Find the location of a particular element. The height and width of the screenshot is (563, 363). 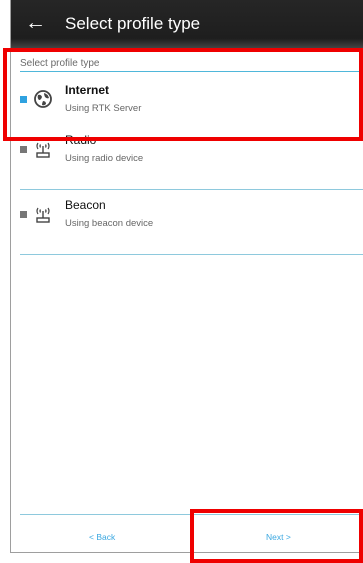

next-button: Next > is located at coordinates (278, 537).